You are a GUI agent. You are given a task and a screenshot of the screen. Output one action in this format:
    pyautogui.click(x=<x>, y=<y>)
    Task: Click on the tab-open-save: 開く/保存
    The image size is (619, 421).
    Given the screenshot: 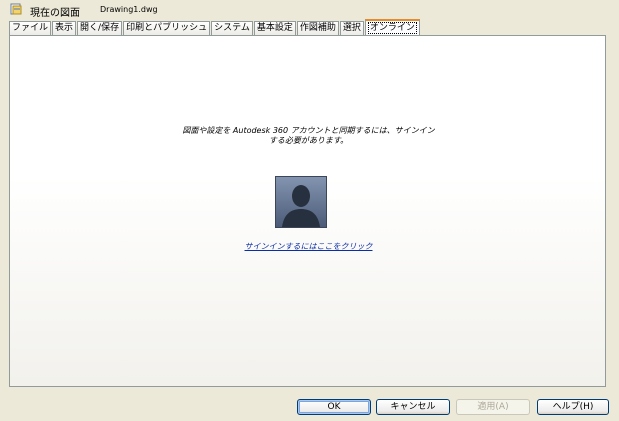 What is the action you would take?
    pyautogui.click(x=100, y=28)
    